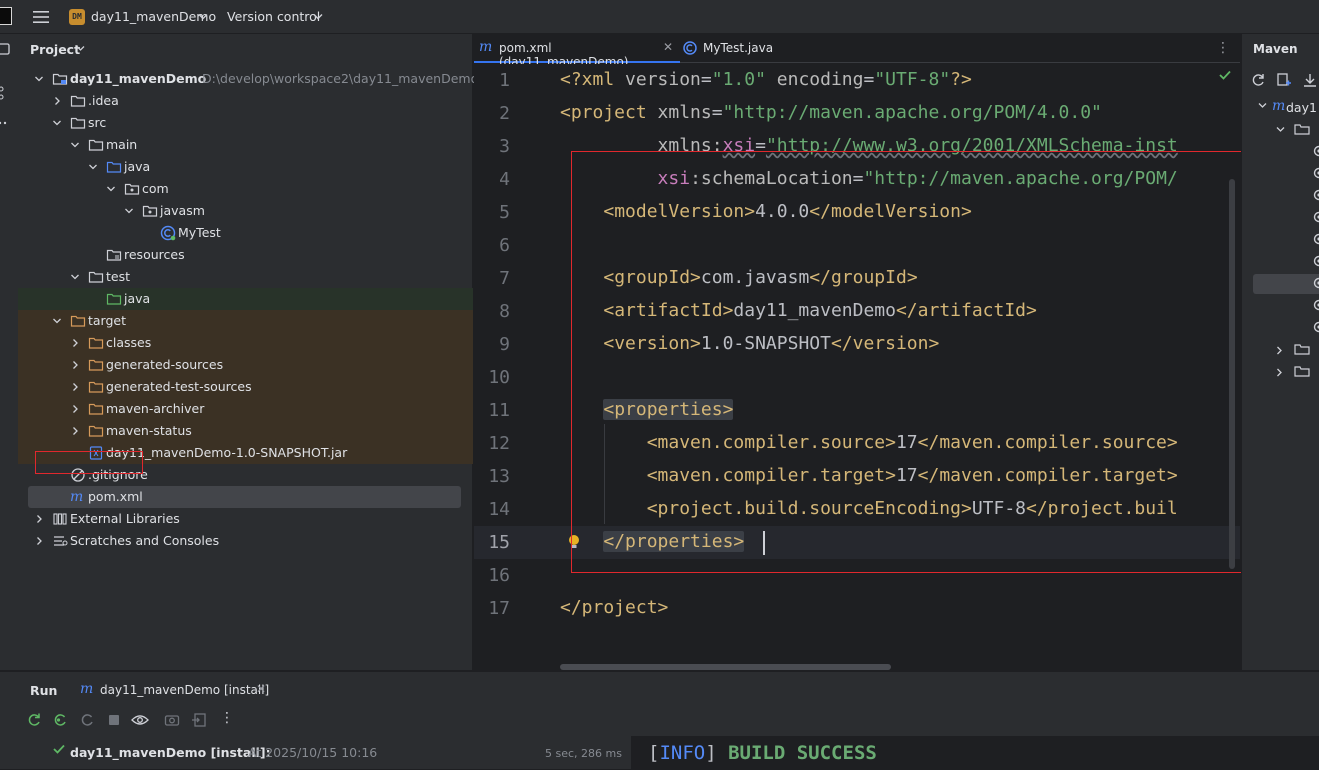 The height and width of the screenshot is (770, 1319). Describe the element at coordinates (137, 166) in the screenshot. I see `tree-item-label: java` at that location.